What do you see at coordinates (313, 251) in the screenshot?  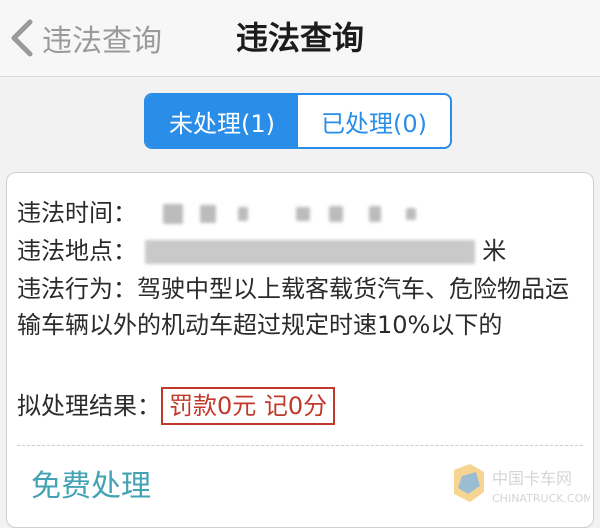 I see `redacted-location` at bounding box center [313, 251].